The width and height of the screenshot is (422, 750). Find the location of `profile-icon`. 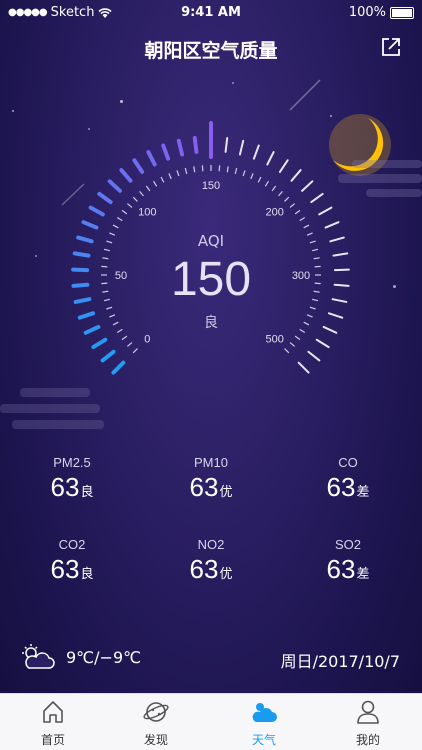

profile-icon is located at coordinates (368, 712).